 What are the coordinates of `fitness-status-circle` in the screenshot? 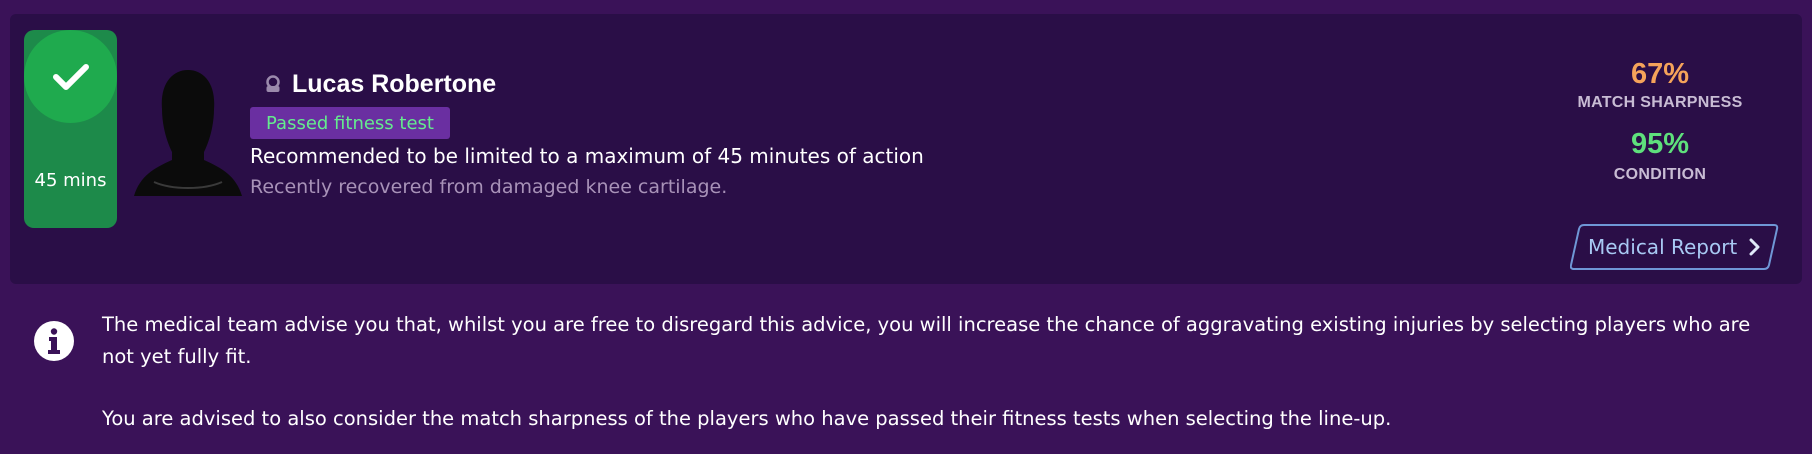 It's located at (70, 76).